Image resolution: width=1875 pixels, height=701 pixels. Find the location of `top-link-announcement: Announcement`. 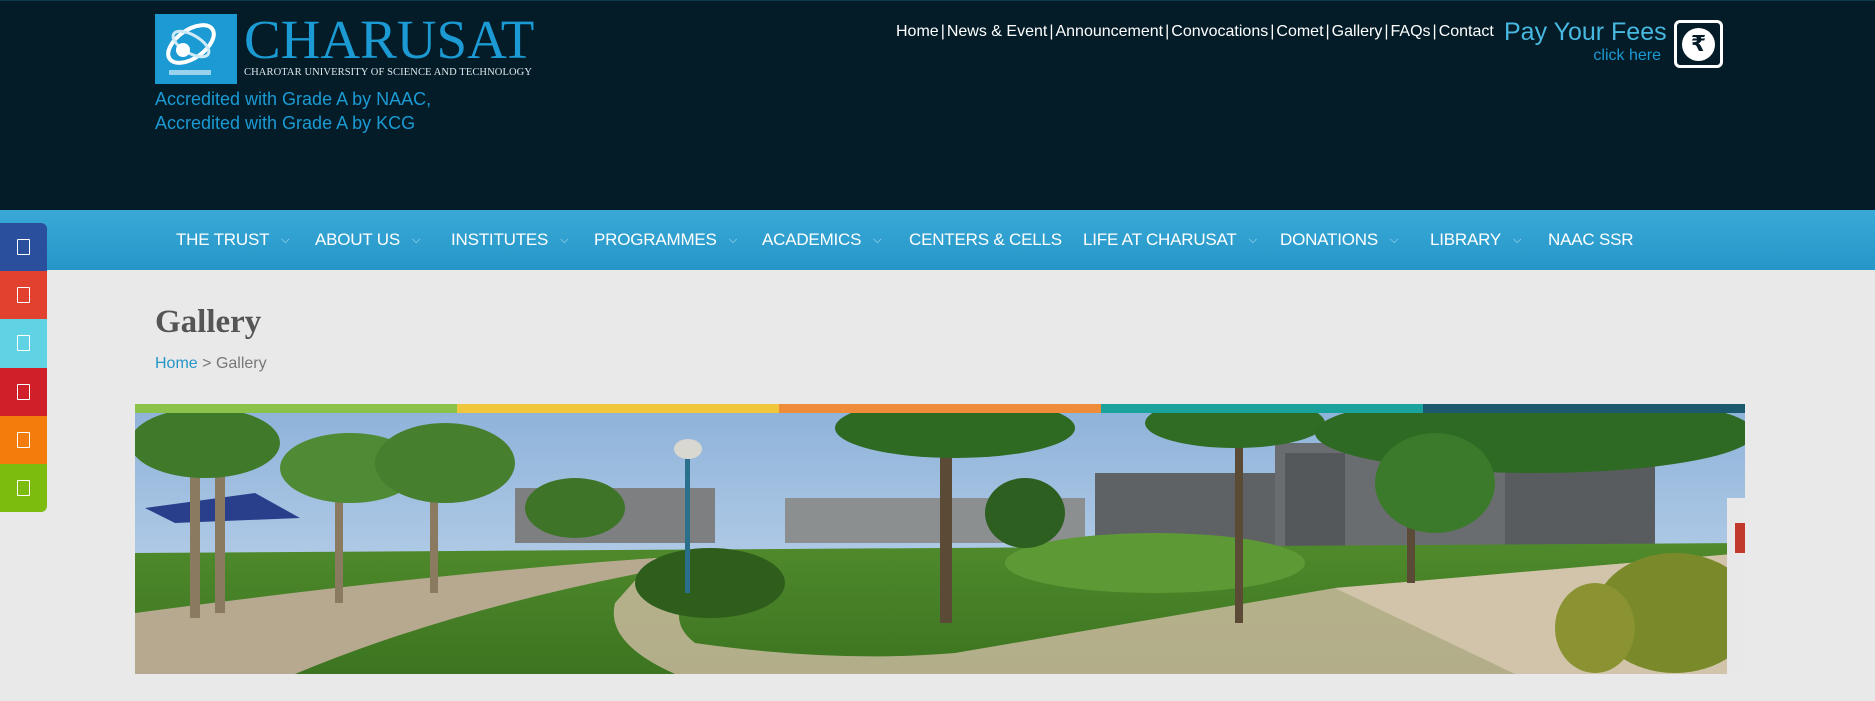

top-link-announcement: Announcement is located at coordinates (1109, 32).